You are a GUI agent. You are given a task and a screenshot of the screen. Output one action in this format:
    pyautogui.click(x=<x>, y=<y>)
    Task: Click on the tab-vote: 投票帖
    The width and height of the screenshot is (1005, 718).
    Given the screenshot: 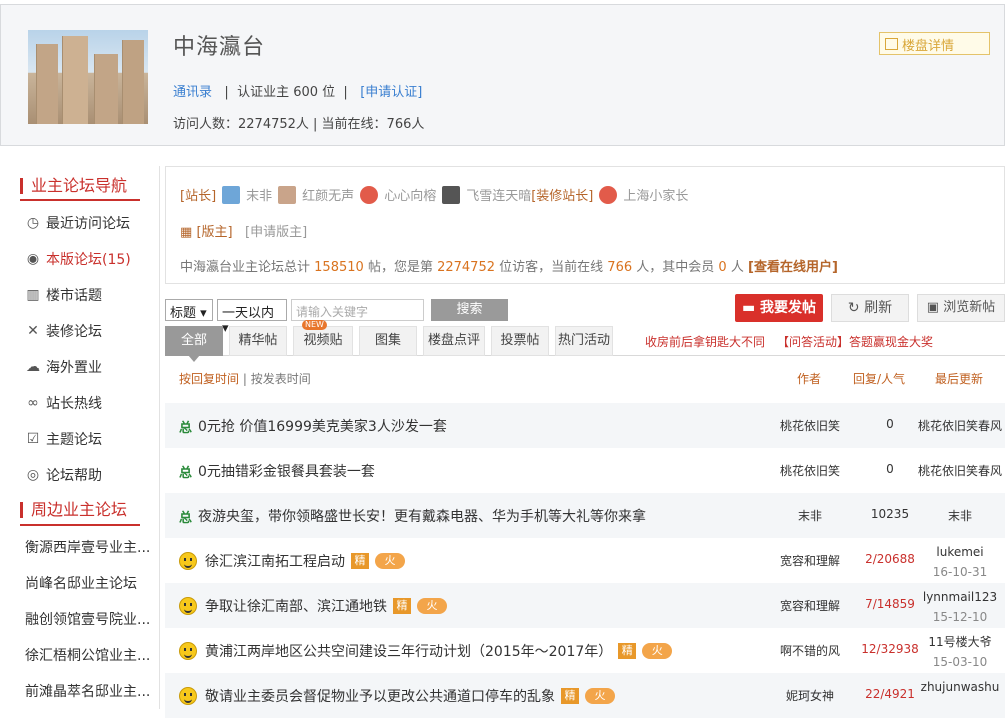 What is the action you would take?
    pyautogui.click(x=520, y=341)
    